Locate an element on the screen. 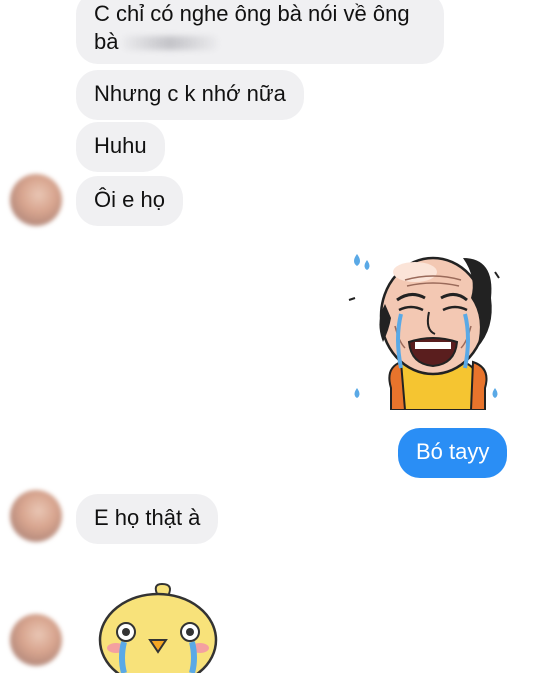  outgoing-message: Bó tayy is located at coordinates (453, 453).